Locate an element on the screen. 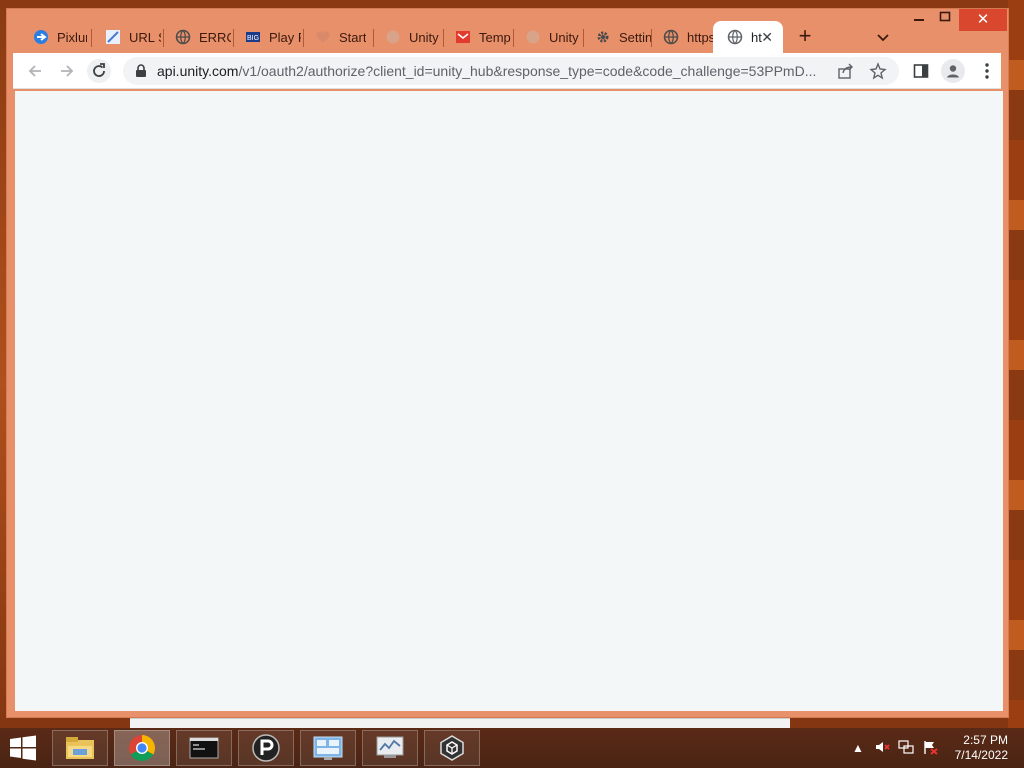 This screenshot has height=768, width=1024. start-button is located at coordinates (23, 748).